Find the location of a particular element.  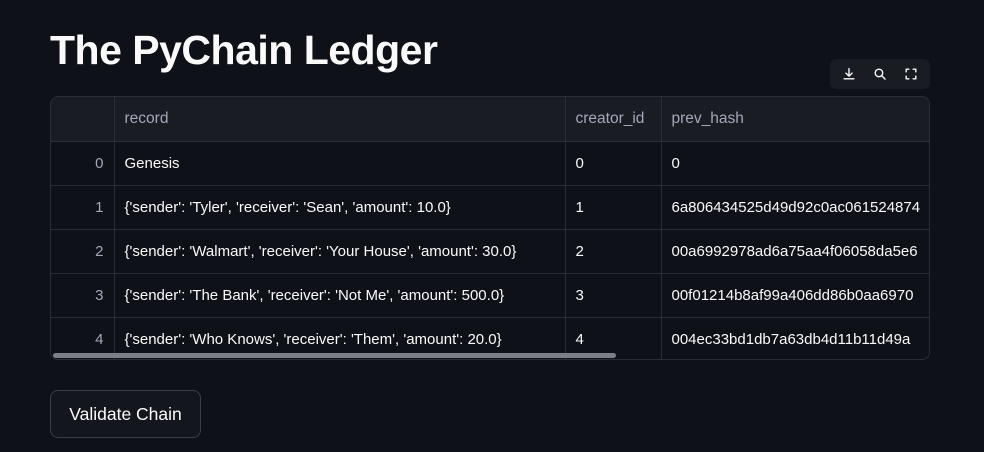

horizontal-scrollbar is located at coordinates (490, 355).